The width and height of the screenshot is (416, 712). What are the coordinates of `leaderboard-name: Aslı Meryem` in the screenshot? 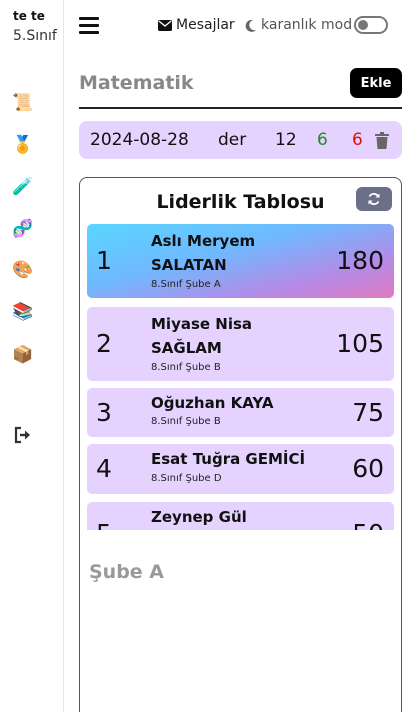 It's located at (203, 241).